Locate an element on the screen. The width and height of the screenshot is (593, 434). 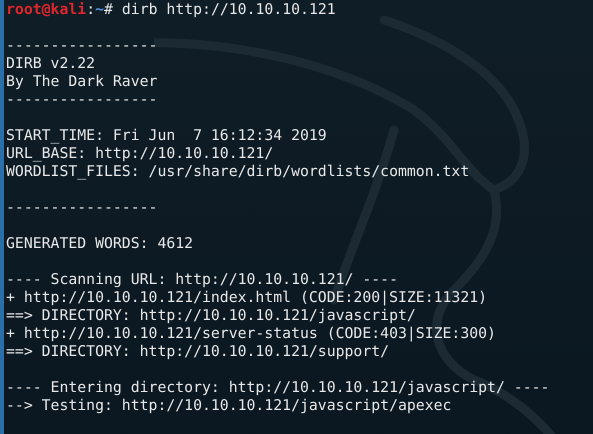
output-line: WORDLIST_FILES: /usr/share/dirb/wordlists/common.txt is located at coordinates (238, 172).